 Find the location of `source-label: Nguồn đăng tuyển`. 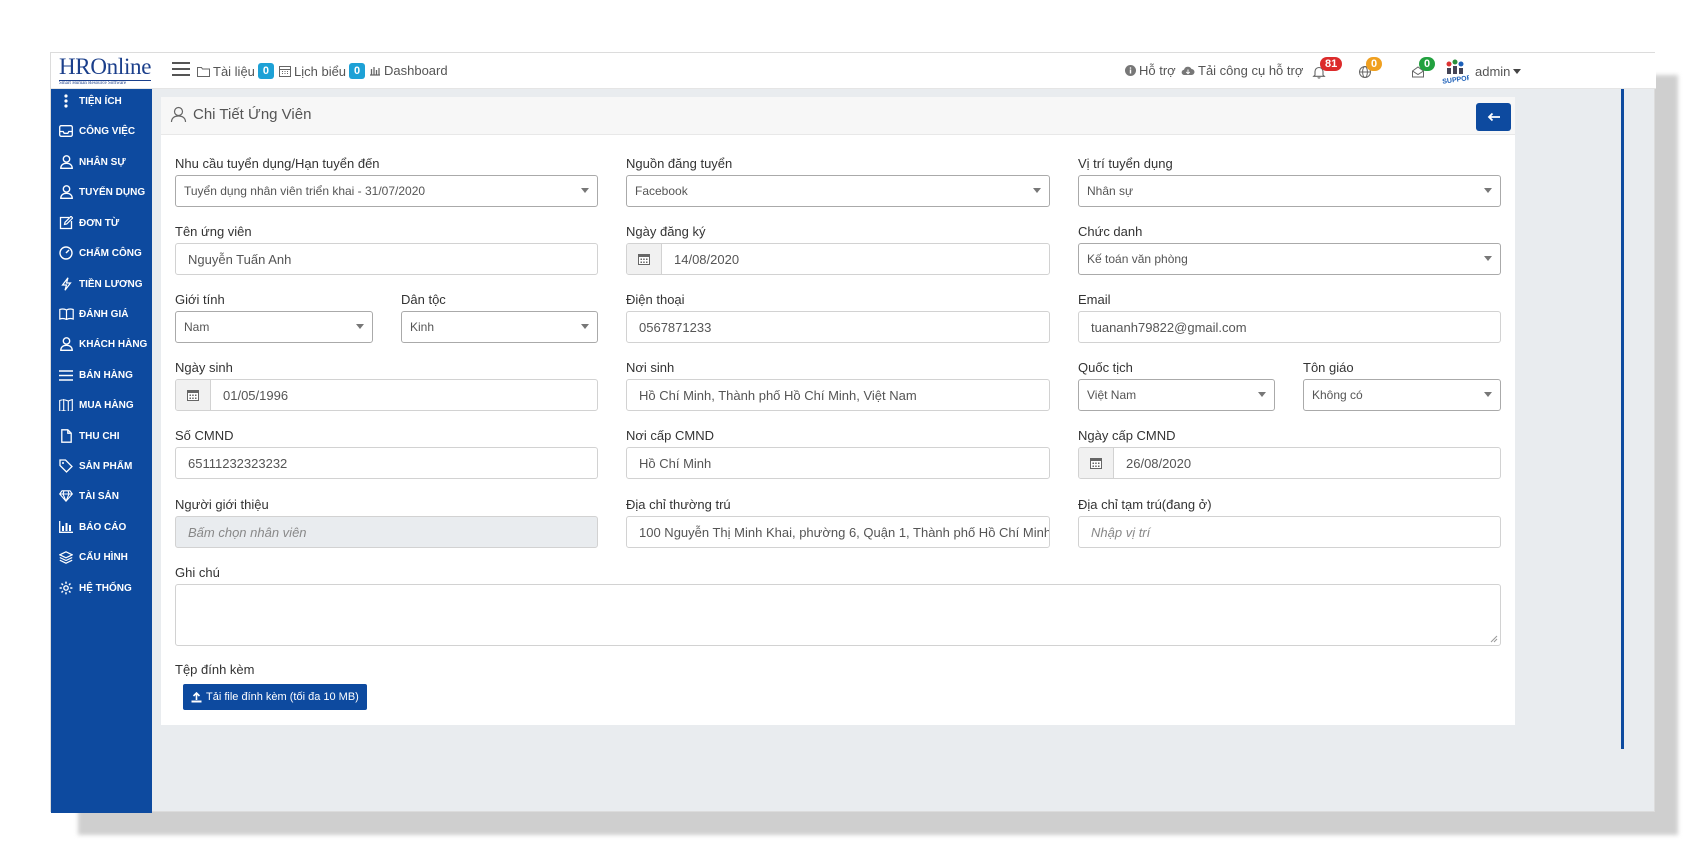

source-label: Nguồn đăng tuyển is located at coordinates (679, 163).